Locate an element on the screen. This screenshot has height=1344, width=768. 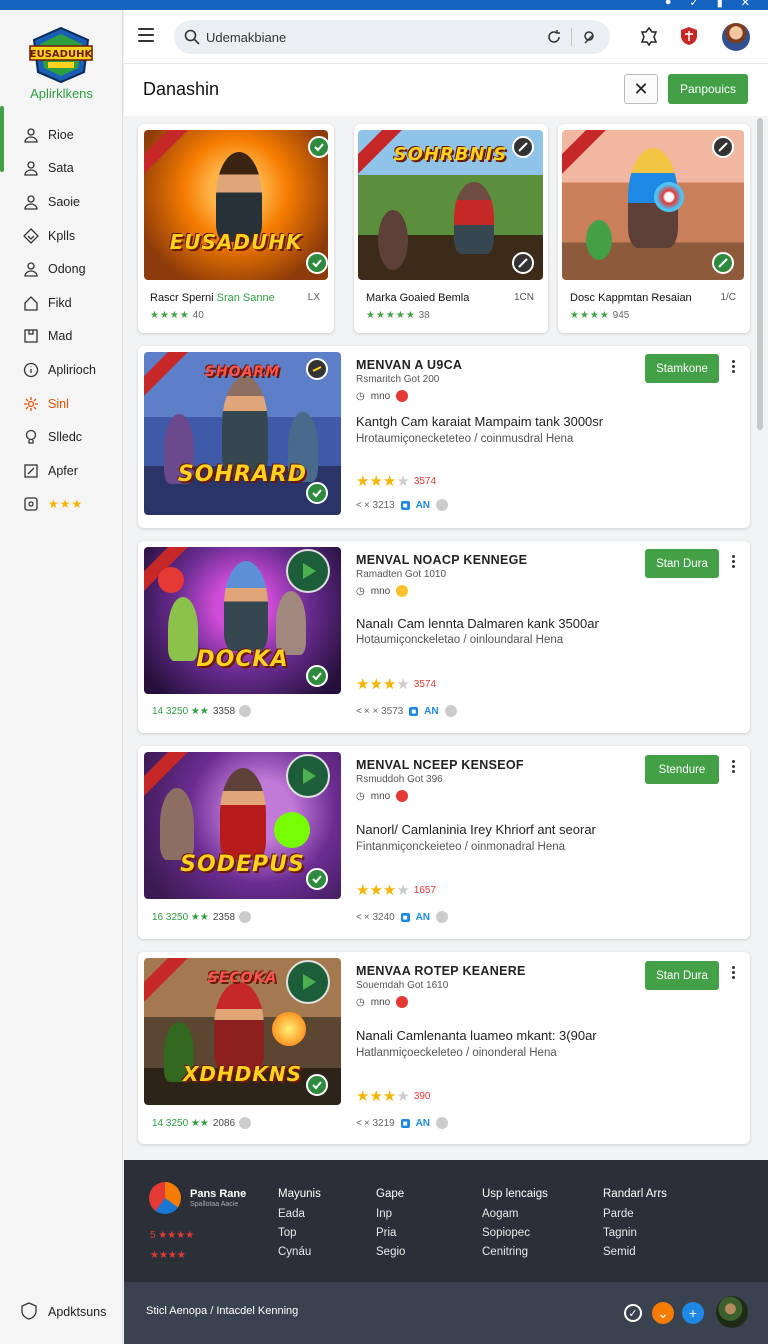
game-stats: < × × 3573 ■ AN is located at coordinates (406, 711).